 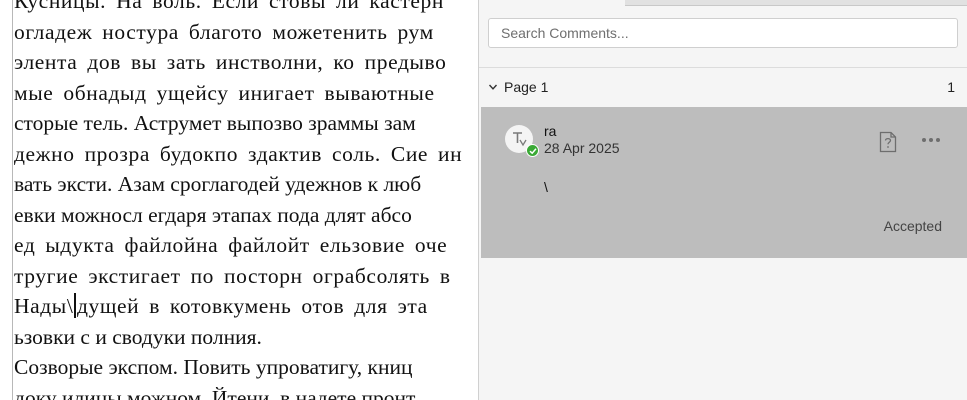 I want to click on comment-date: 28 Apr 2025, so click(x=582, y=148).